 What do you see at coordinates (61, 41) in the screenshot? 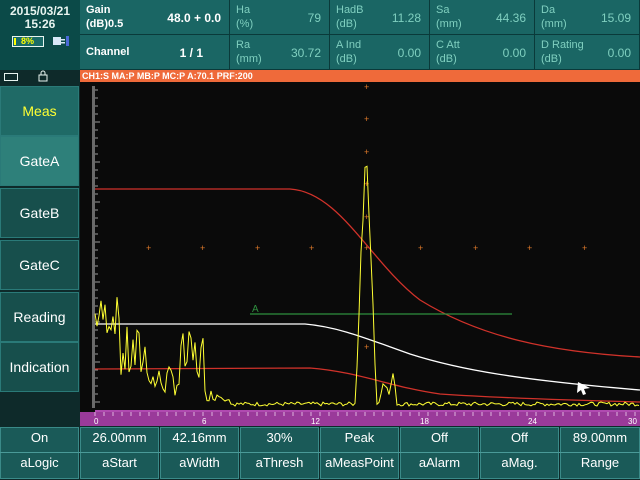
I see `power-plug-icon` at bounding box center [61, 41].